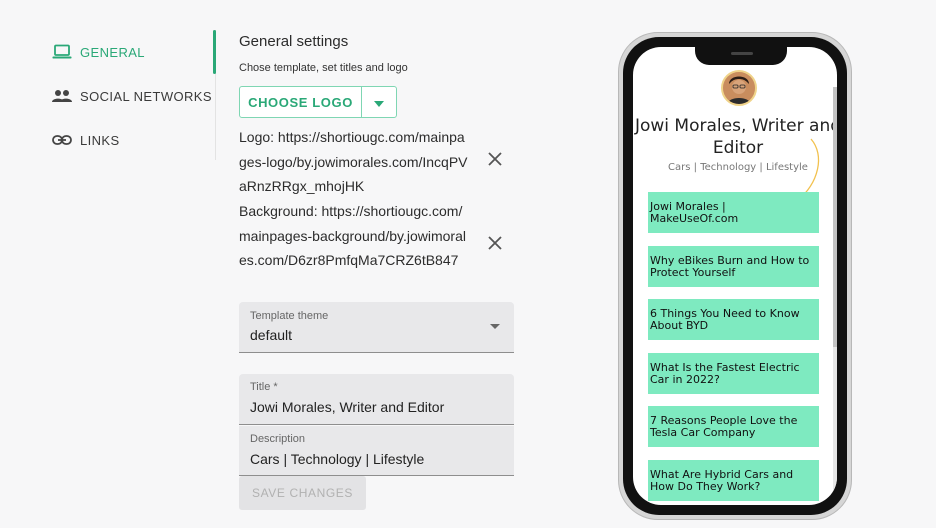 This screenshot has width=936, height=528. Describe the element at coordinates (835, 217) in the screenshot. I see `preview-scroll-thumb` at that location.